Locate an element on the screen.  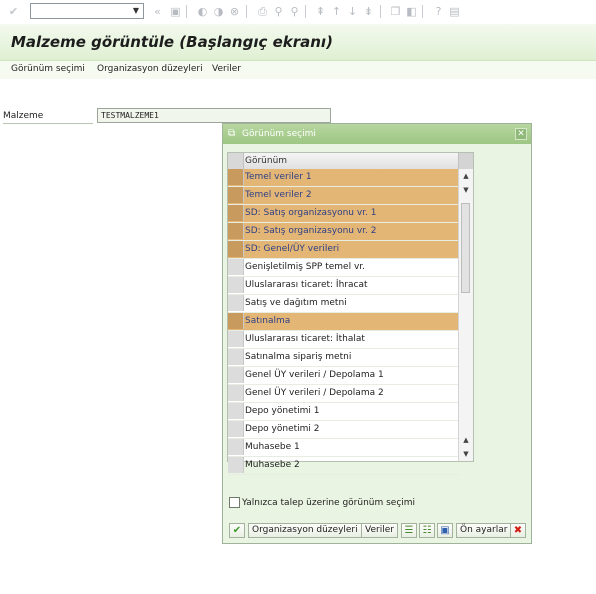
table-settings-icon is located at coordinates (465, 161).